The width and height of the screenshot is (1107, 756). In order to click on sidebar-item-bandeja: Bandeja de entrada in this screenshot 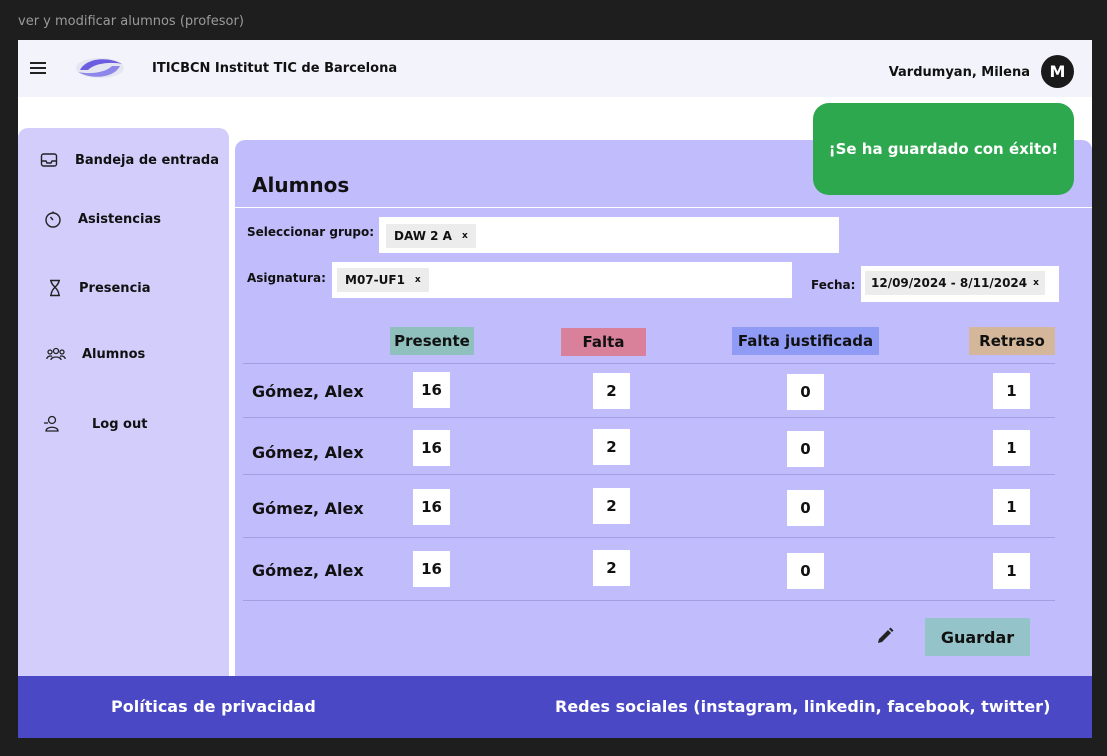, I will do `click(123, 160)`.